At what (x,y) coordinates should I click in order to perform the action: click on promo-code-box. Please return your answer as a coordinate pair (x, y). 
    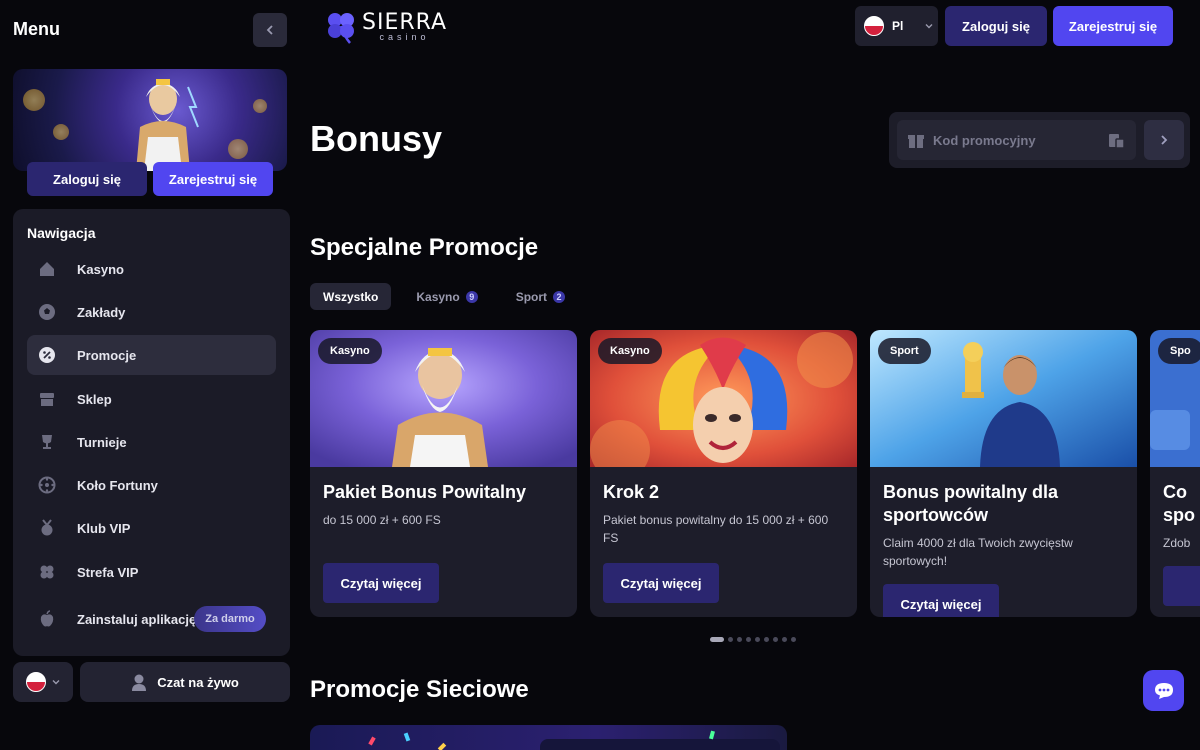
    Looking at the image, I should click on (1039, 140).